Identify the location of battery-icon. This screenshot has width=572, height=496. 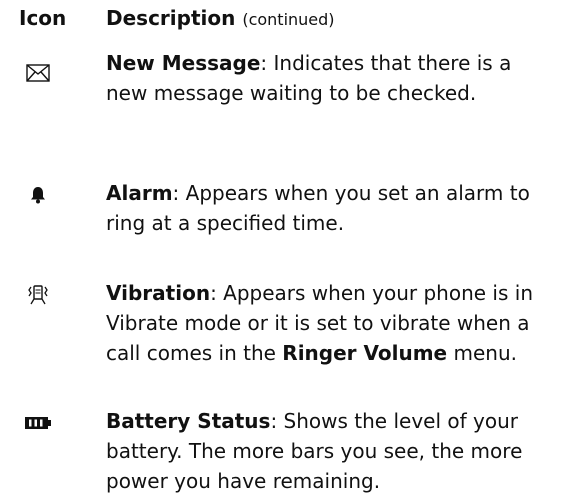
(38, 423).